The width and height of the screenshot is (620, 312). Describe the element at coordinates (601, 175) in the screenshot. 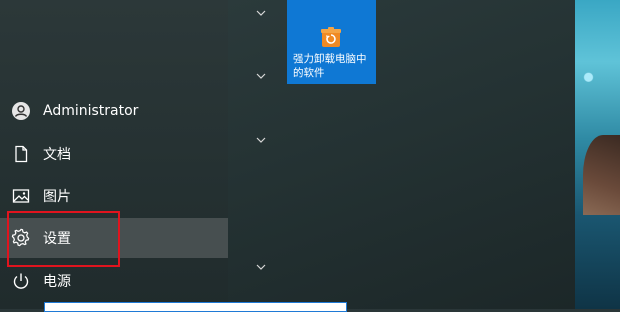

I see `wallpaper-figure` at that location.